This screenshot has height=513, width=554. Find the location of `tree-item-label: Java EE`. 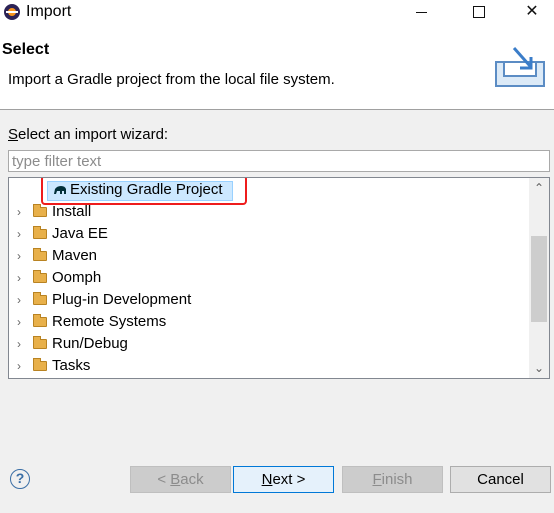

tree-item-label: Java EE is located at coordinates (80, 233).